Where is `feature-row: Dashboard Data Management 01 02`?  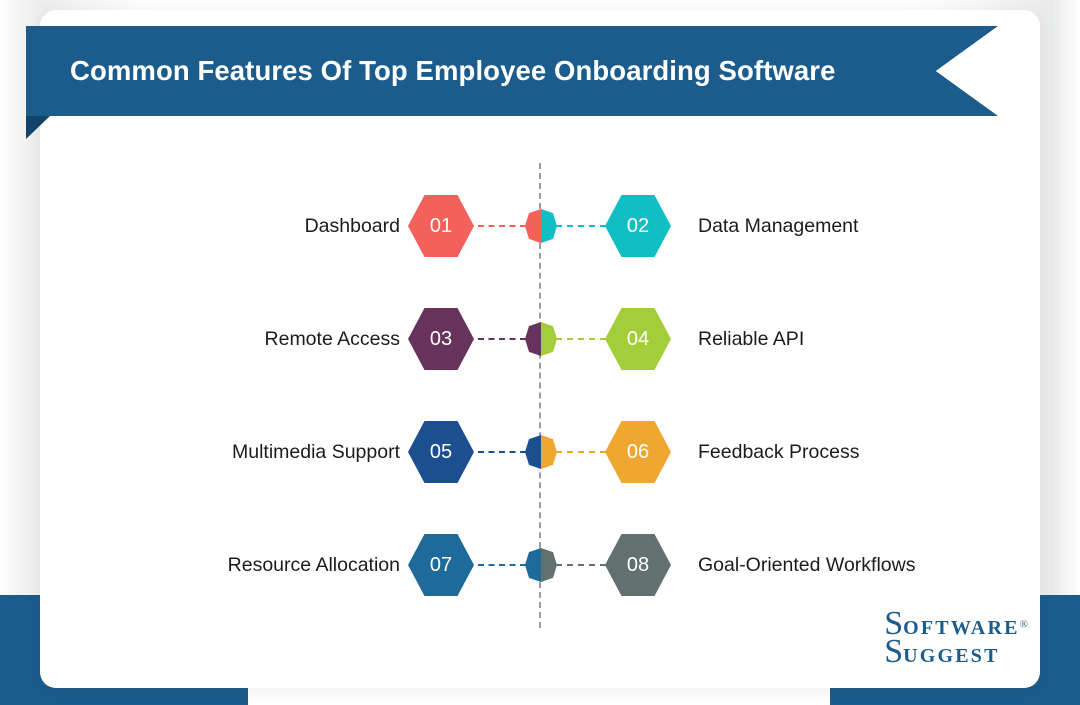
feature-row: Dashboard Data Management 01 02 is located at coordinates (540, 226).